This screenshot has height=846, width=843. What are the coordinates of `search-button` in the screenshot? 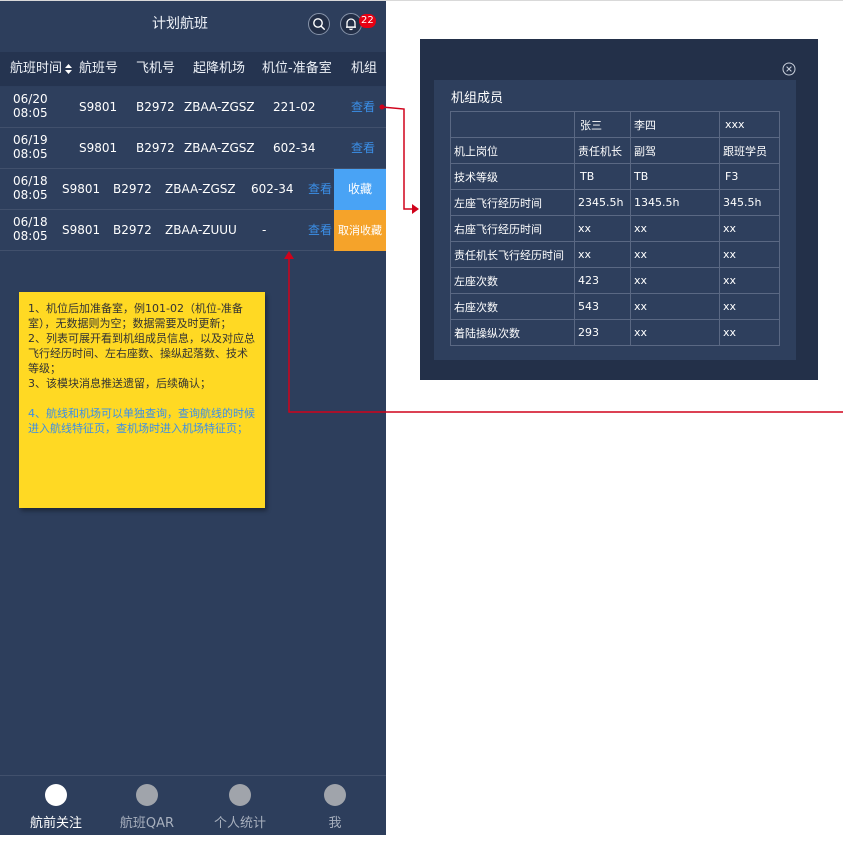 It's located at (319, 24).